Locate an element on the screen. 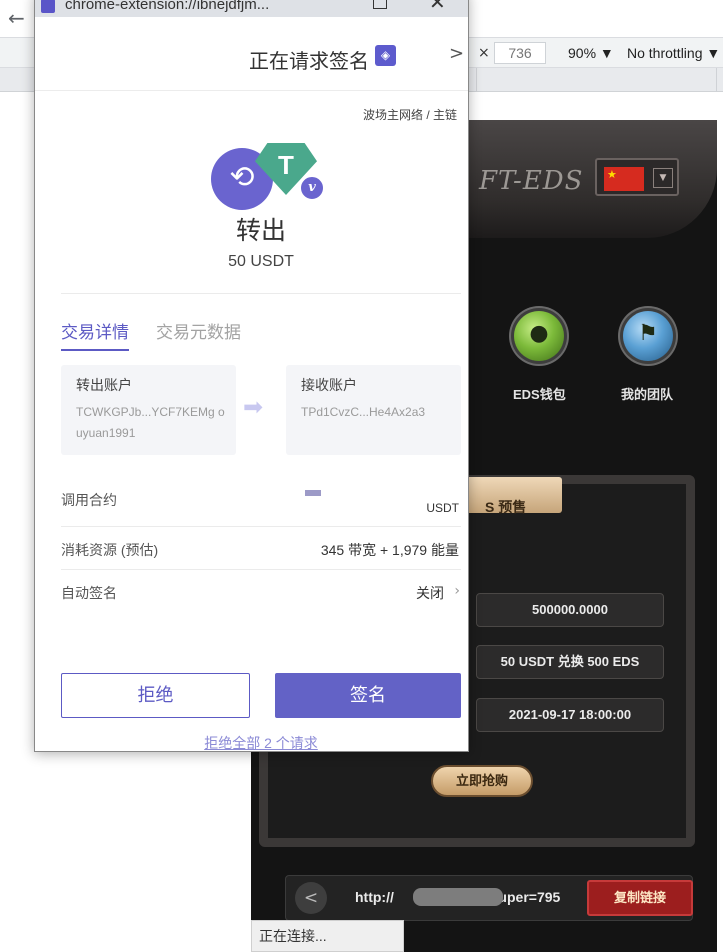  eds-wallet-label: EDS钱包 is located at coordinates (539, 394).